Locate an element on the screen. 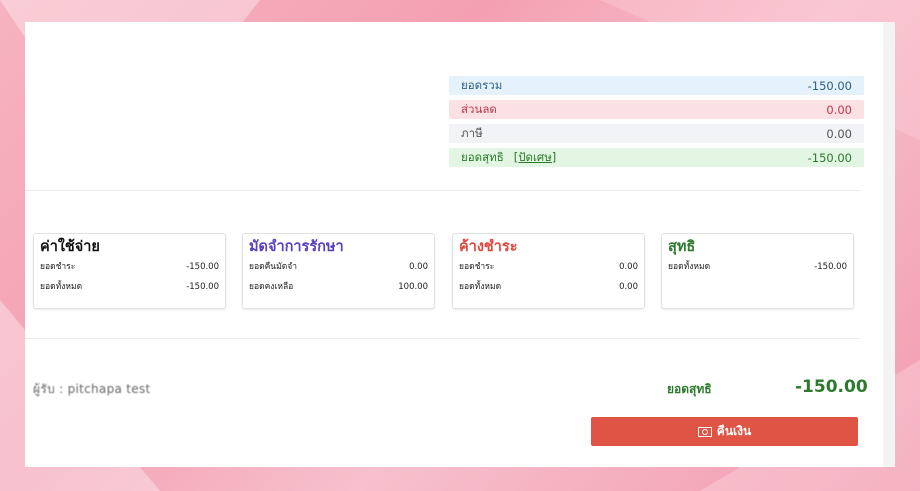 Image resolution: width=920 pixels, height=491 pixels. summary-total-label: ยอดรวม is located at coordinates (482, 84).